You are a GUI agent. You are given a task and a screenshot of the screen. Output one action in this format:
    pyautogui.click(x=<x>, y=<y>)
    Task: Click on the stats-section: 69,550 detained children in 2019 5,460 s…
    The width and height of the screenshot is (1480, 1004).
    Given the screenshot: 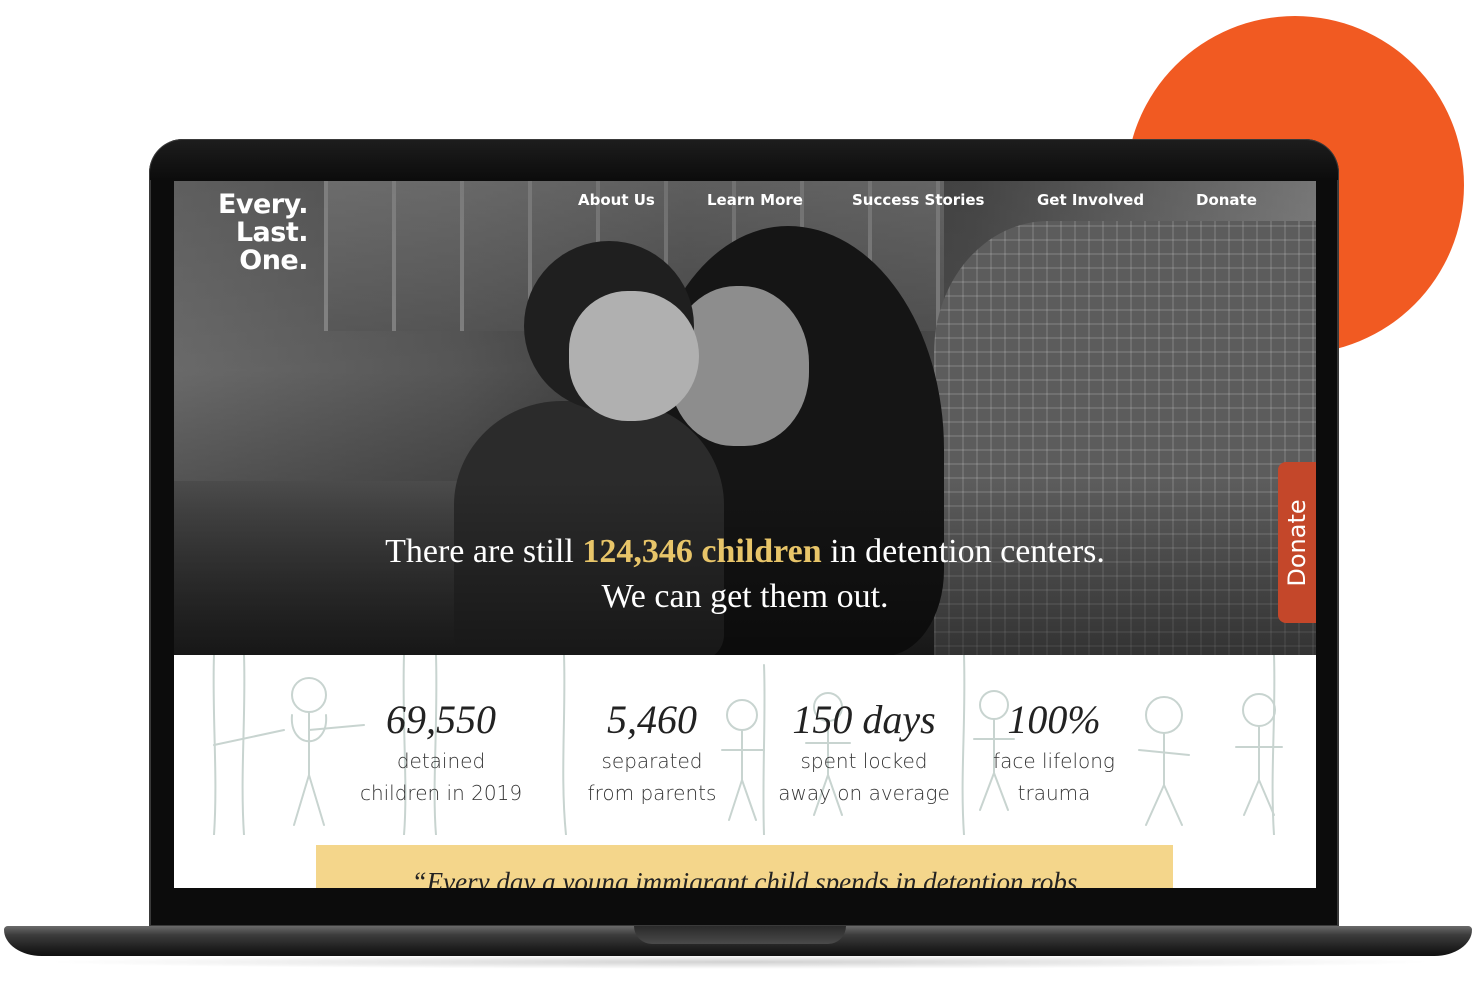 What is the action you would take?
    pyautogui.click(x=745, y=745)
    